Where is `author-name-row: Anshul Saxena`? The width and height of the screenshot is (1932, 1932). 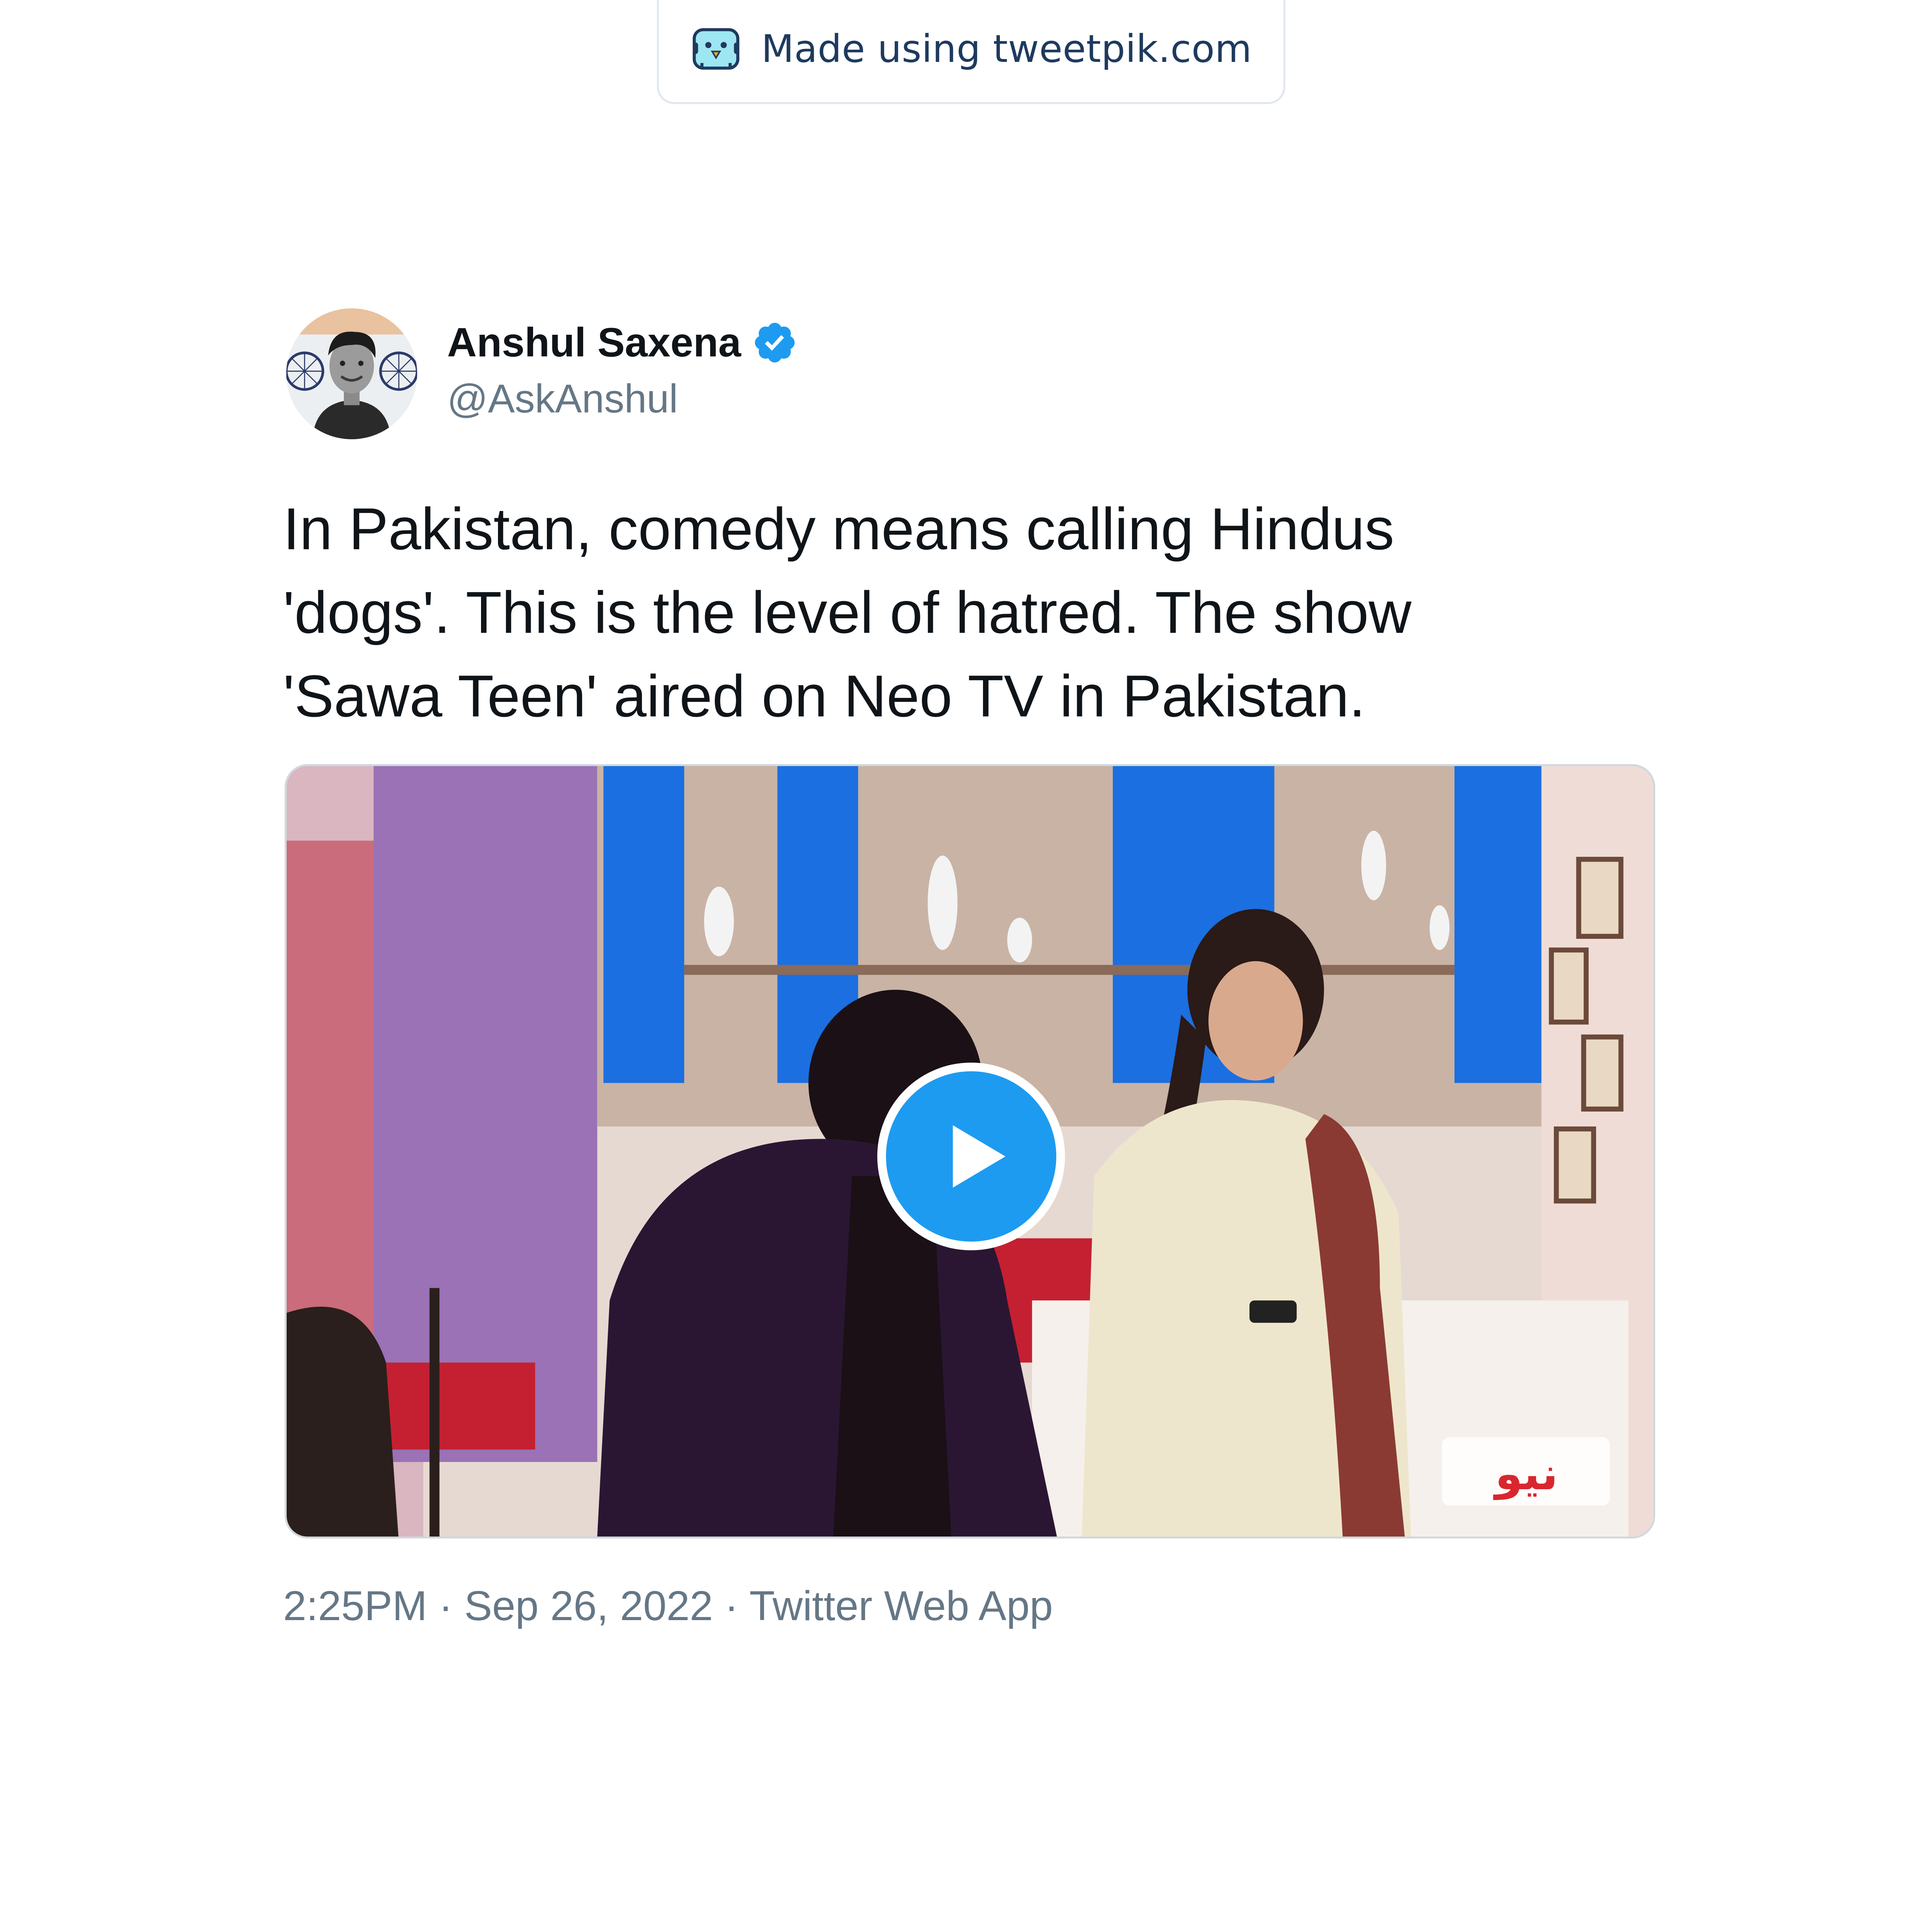 author-name-row: Anshul Saxena is located at coordinates (622, 342).